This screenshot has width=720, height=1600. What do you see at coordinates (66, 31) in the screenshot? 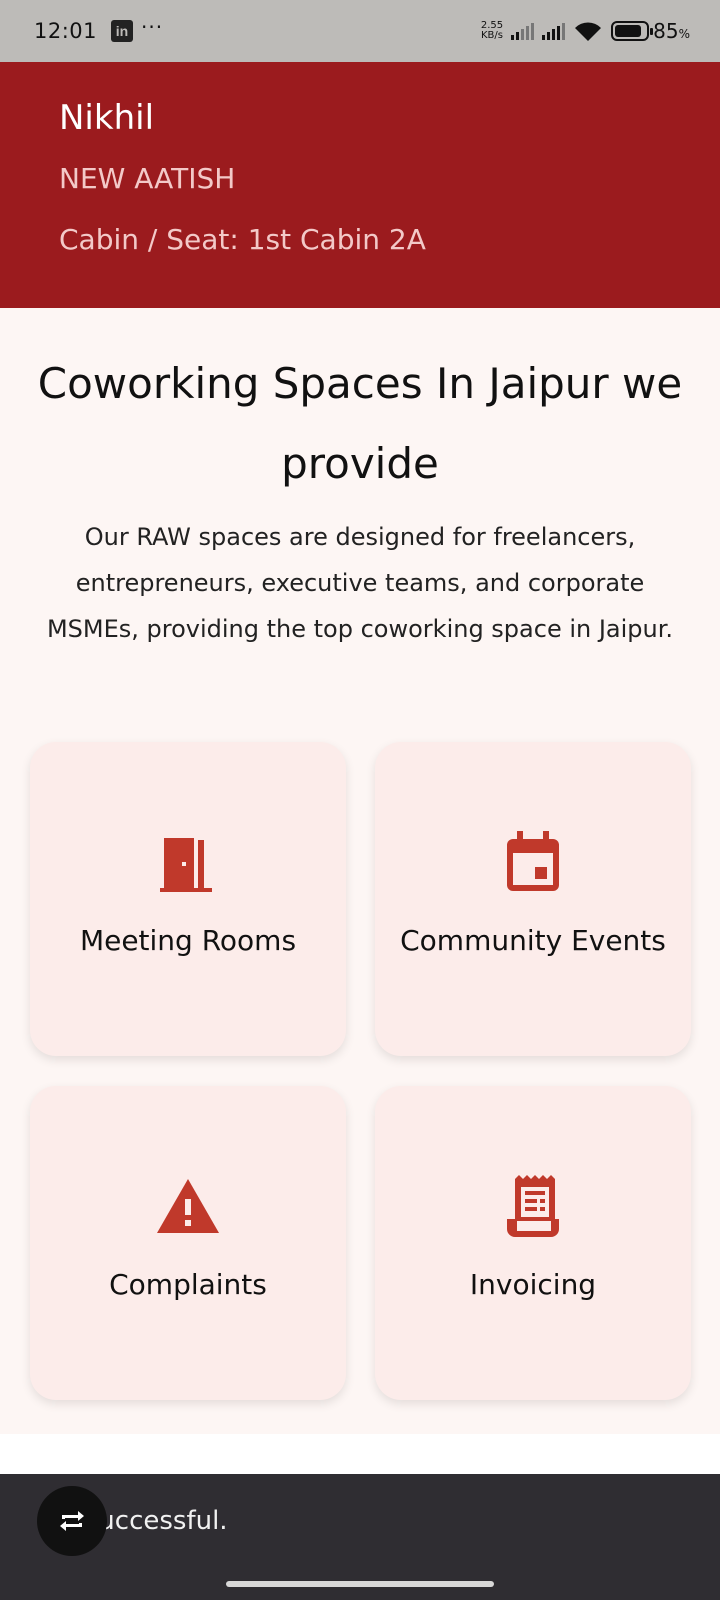
I see `status-time: 12:01` at bounding box center [66, 31].